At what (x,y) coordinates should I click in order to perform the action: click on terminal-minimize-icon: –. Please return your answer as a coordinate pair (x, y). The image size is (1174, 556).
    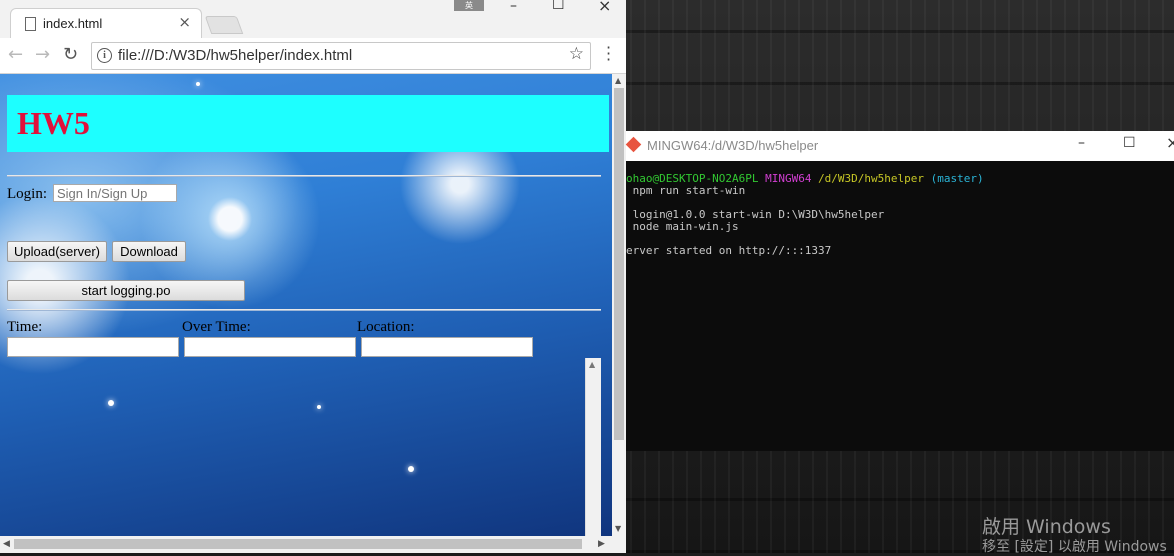
    Looking at the image, I should click on (1081, 143).